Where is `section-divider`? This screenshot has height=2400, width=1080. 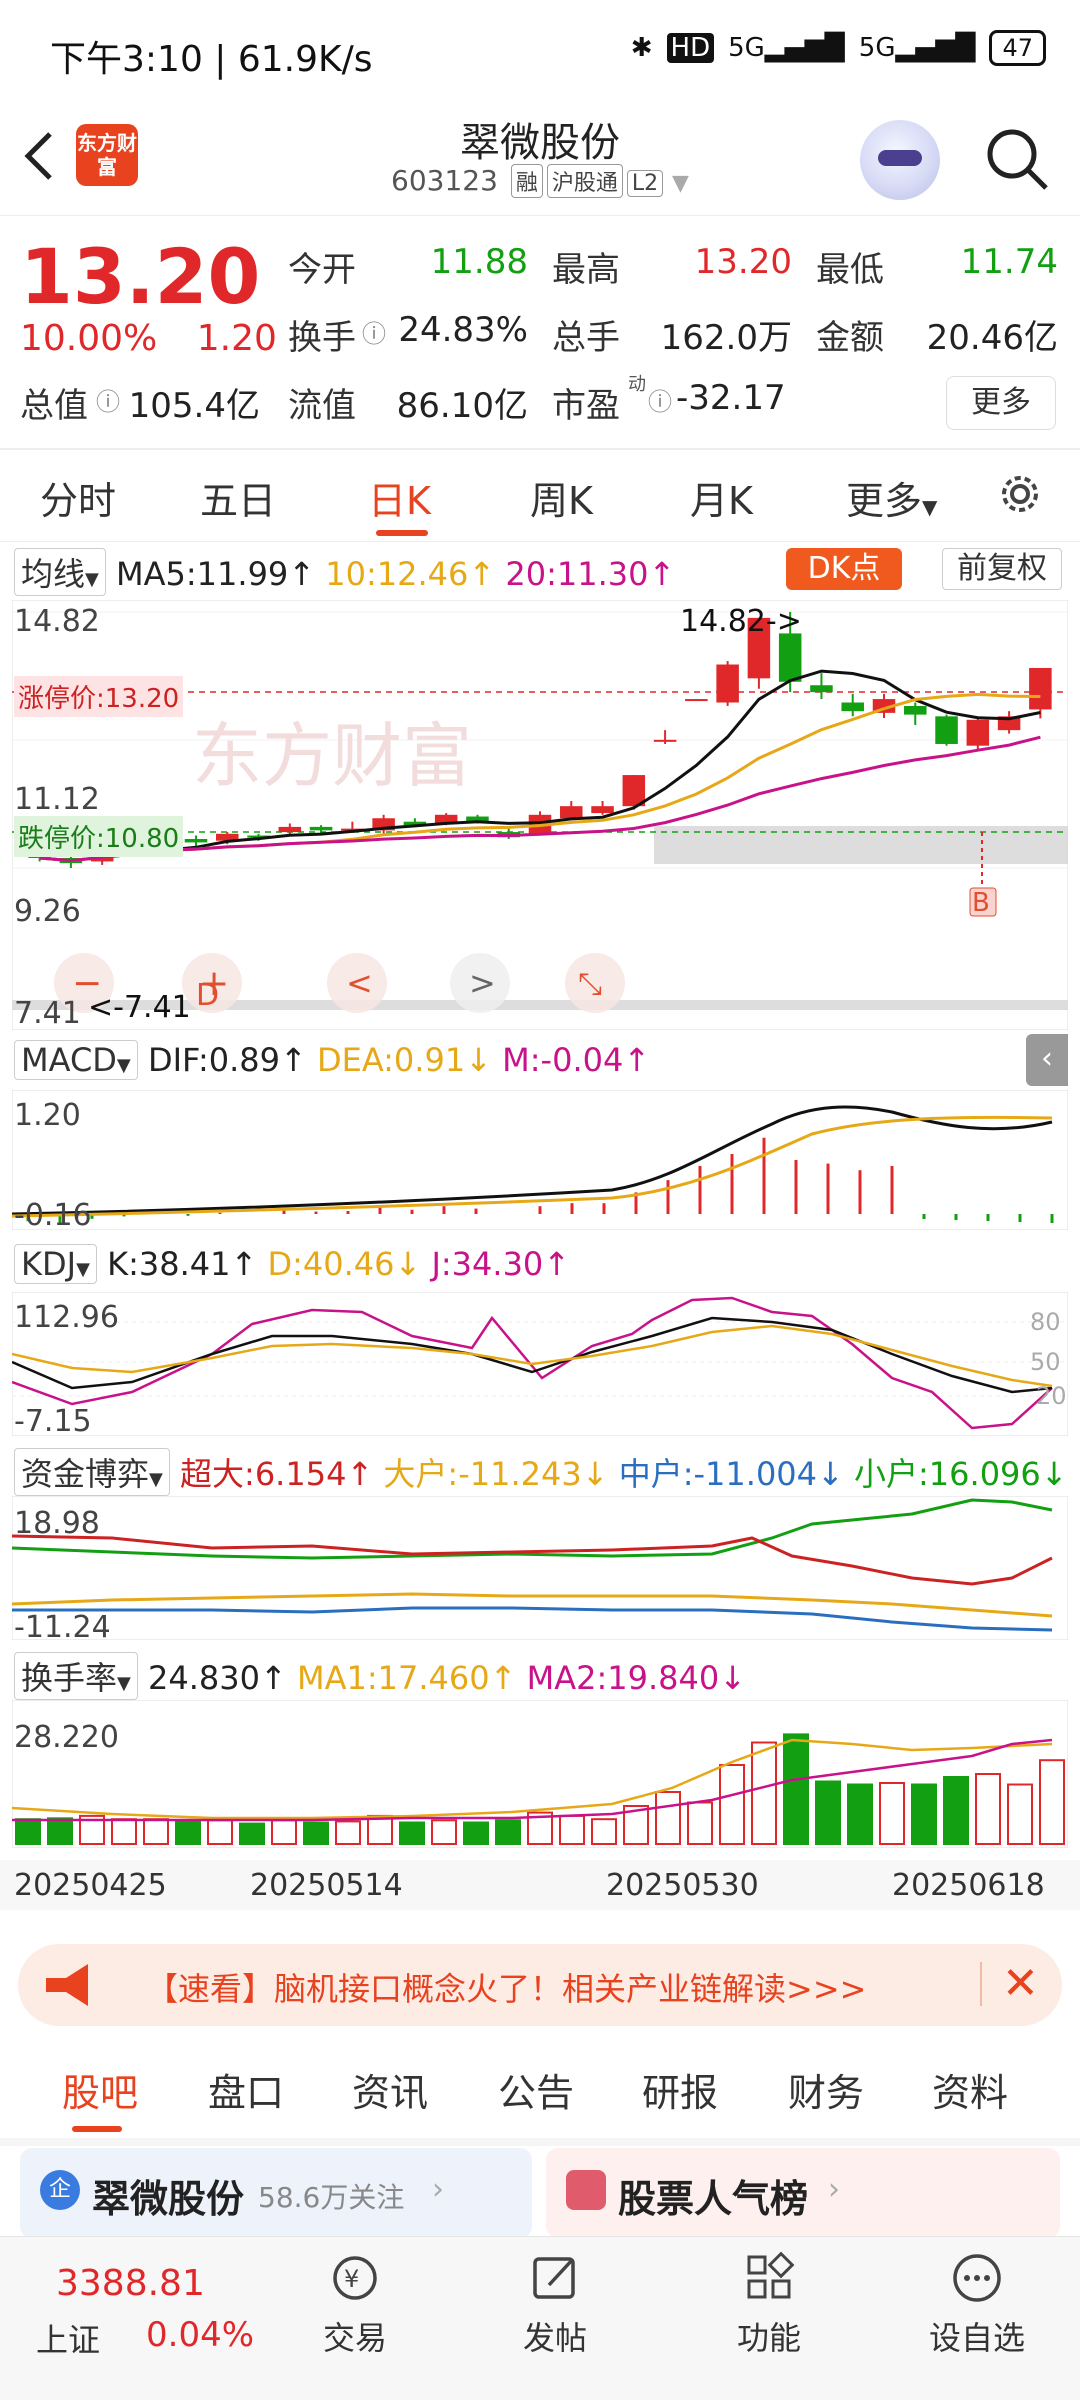
section-divider is located at coordinates (540, 2142).